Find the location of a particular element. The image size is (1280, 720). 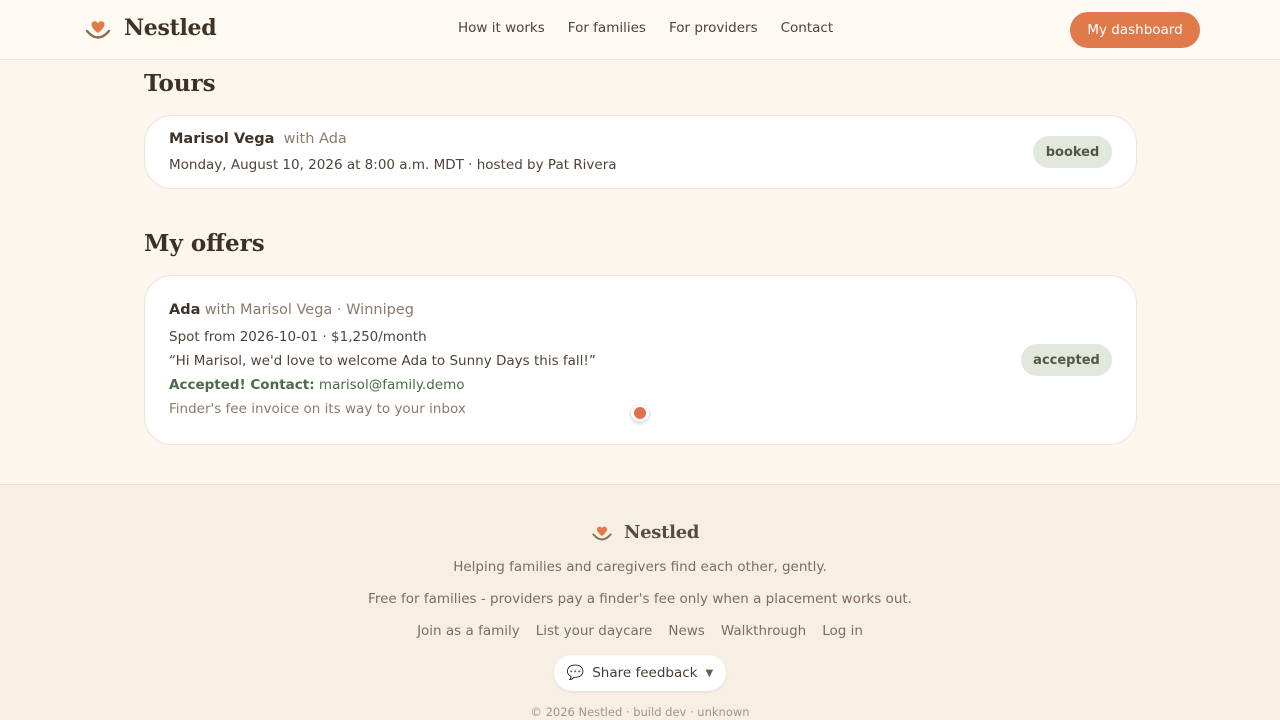

offer-context: with Marisol Vega · Winnipeg is located at coordinates (309, 310).